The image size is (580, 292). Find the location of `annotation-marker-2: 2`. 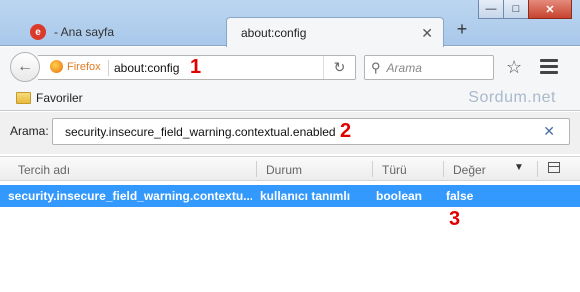

annotation-marker-2: 2 is located at coordinates (346, 131).